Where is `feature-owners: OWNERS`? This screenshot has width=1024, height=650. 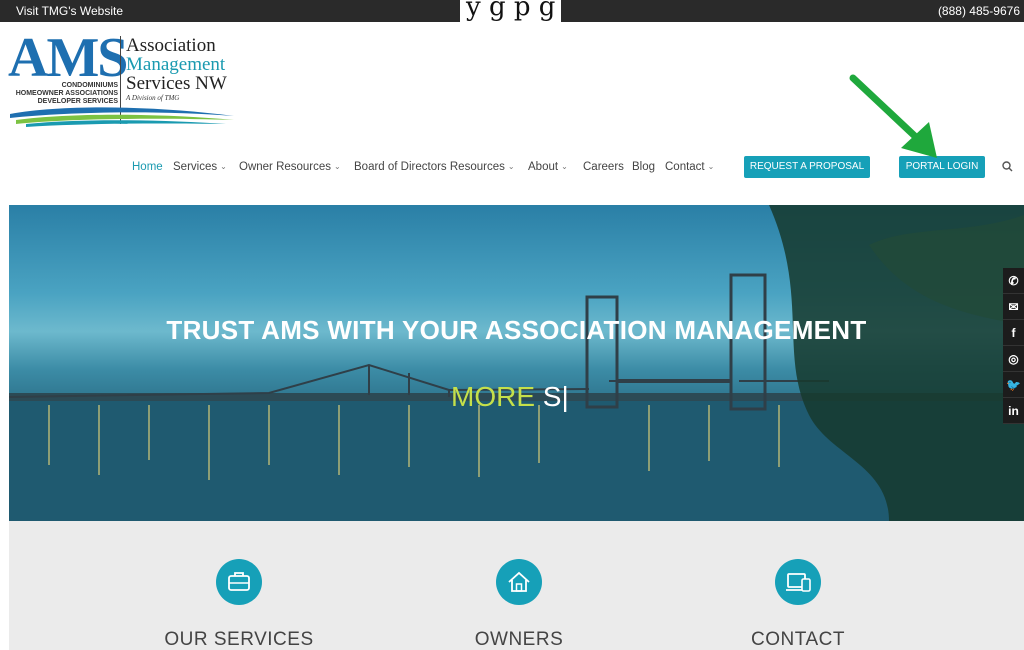 feature-owners: OWNERS is located at coordinates (519, 604).